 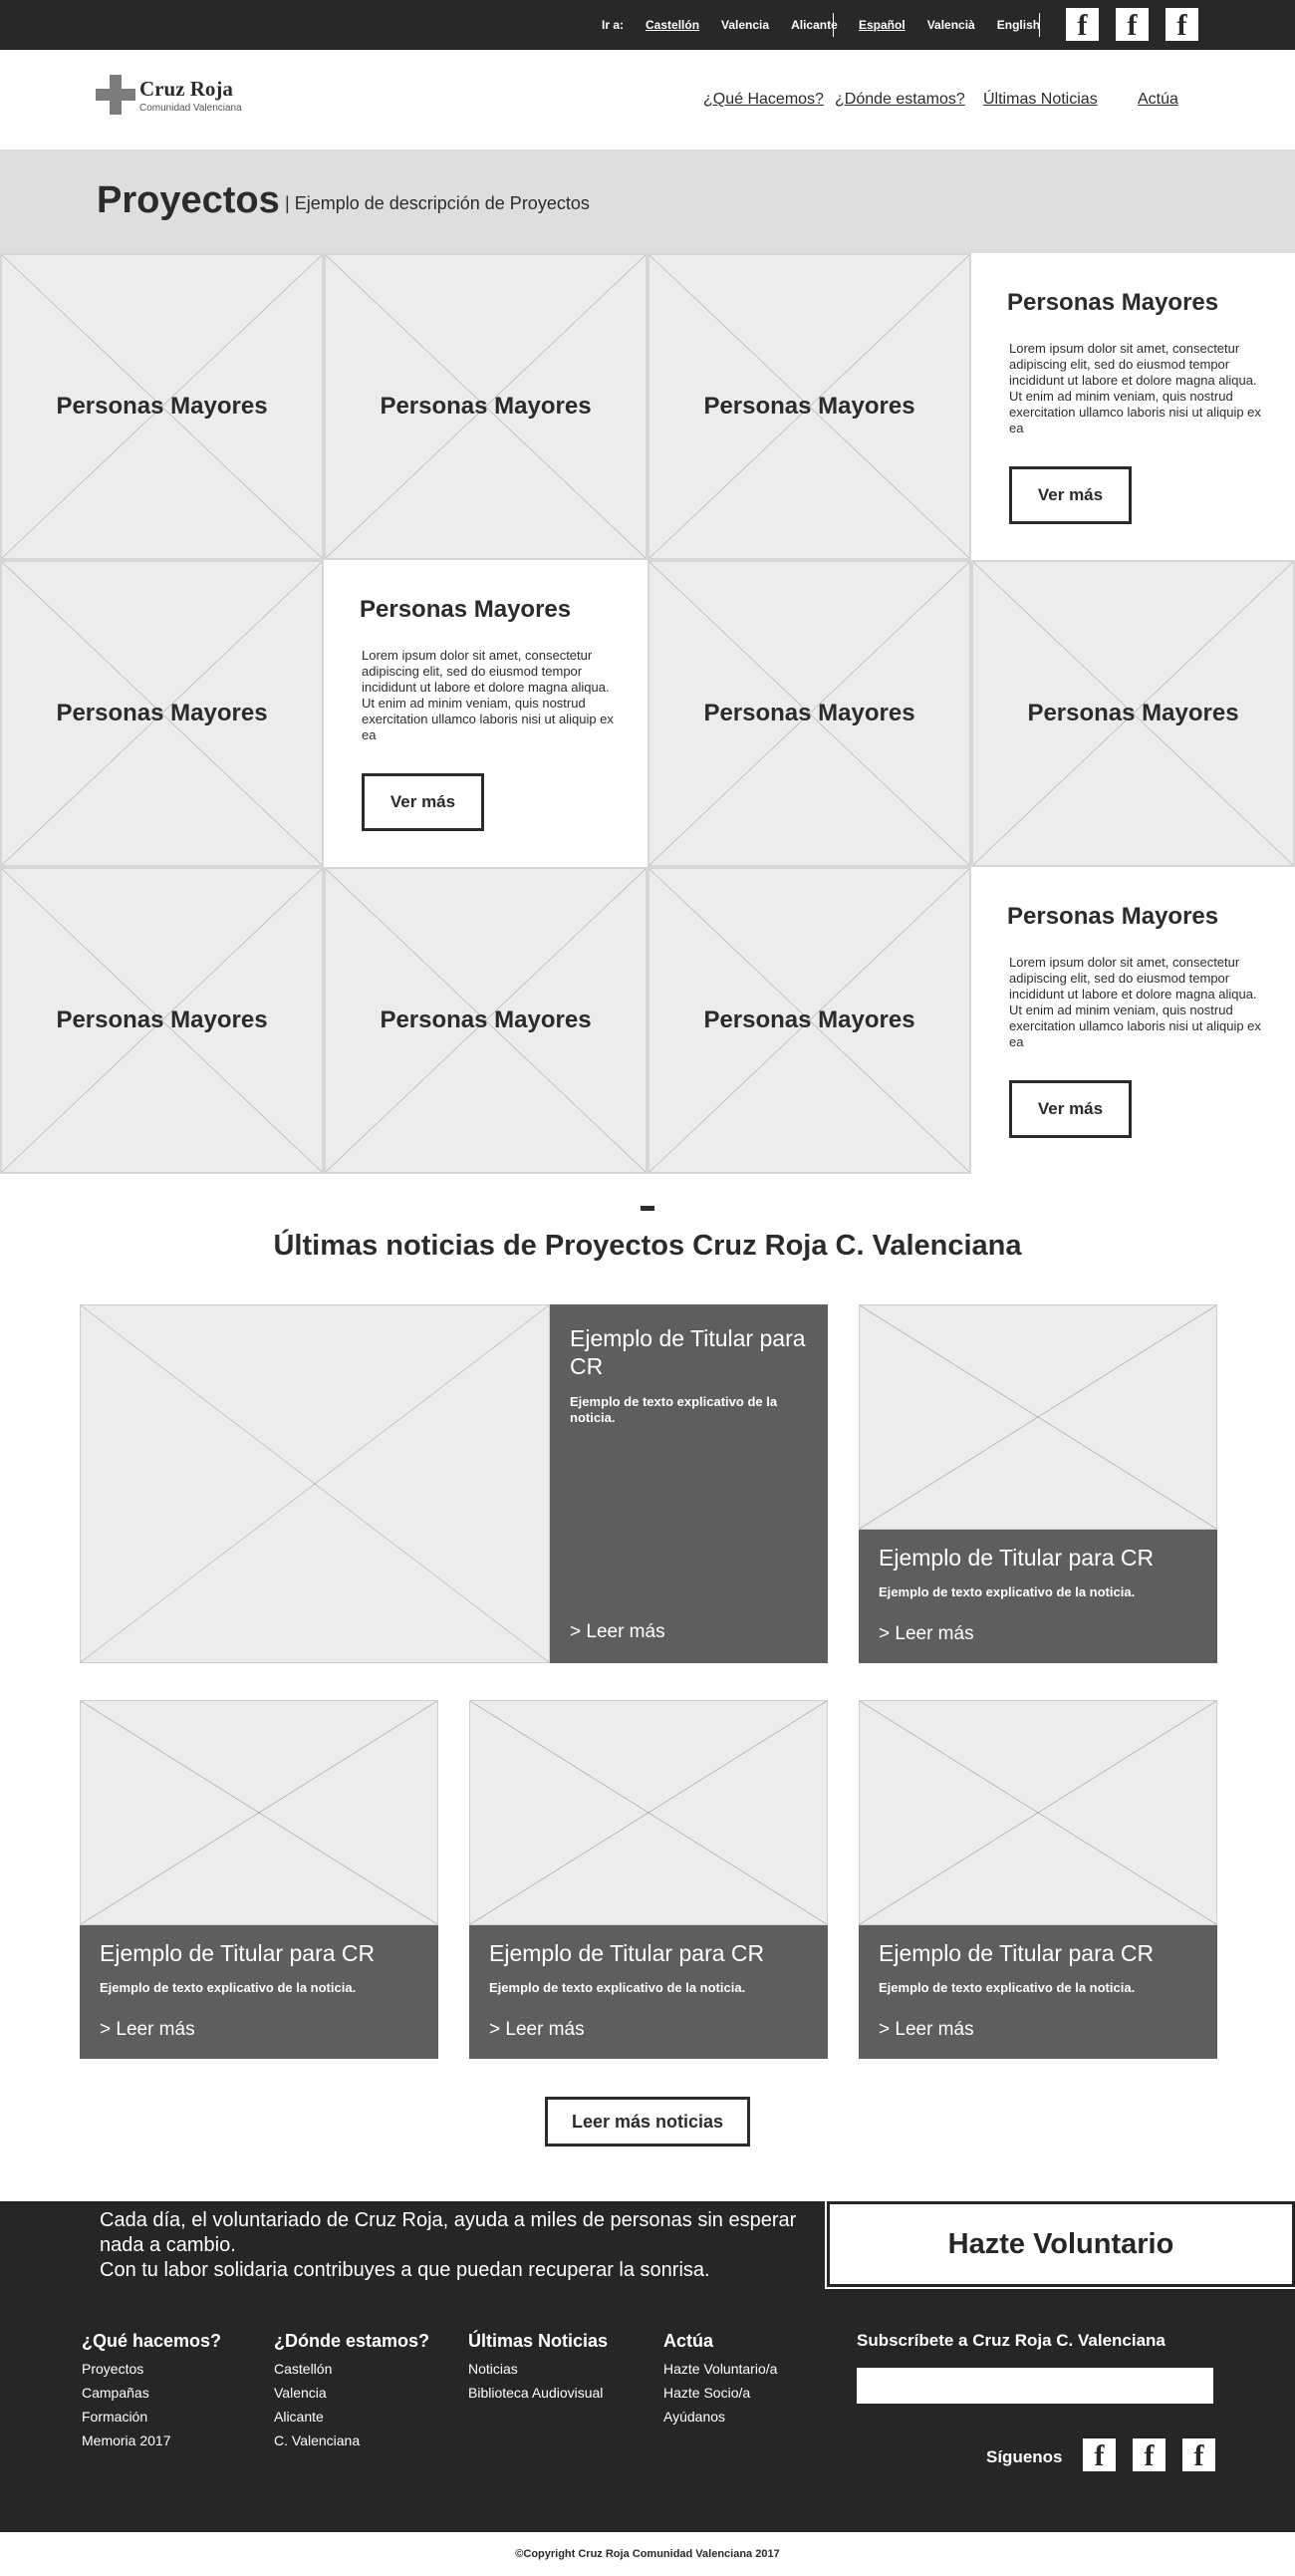 What do you see at coordinates (951, 25) in the screenshot?
I see `lang-link-va: Valencià` at bounding box center [951, 25].